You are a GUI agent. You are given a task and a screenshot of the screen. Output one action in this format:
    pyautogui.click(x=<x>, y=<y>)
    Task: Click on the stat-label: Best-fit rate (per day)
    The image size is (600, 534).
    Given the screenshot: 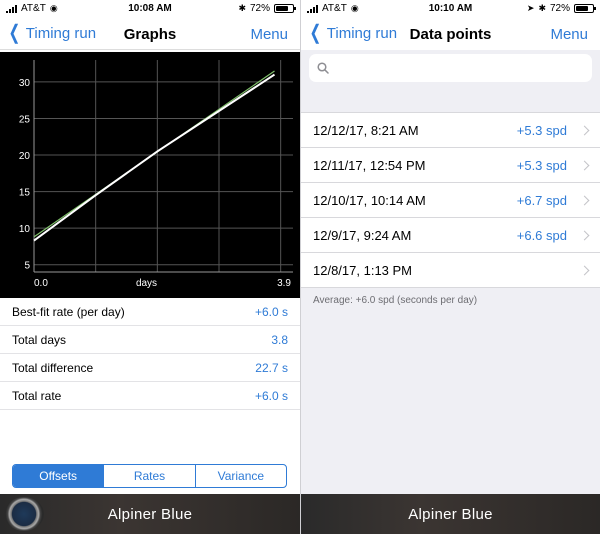 What is the action you would take?
    pyautogui.click(x=68, y=311)
    